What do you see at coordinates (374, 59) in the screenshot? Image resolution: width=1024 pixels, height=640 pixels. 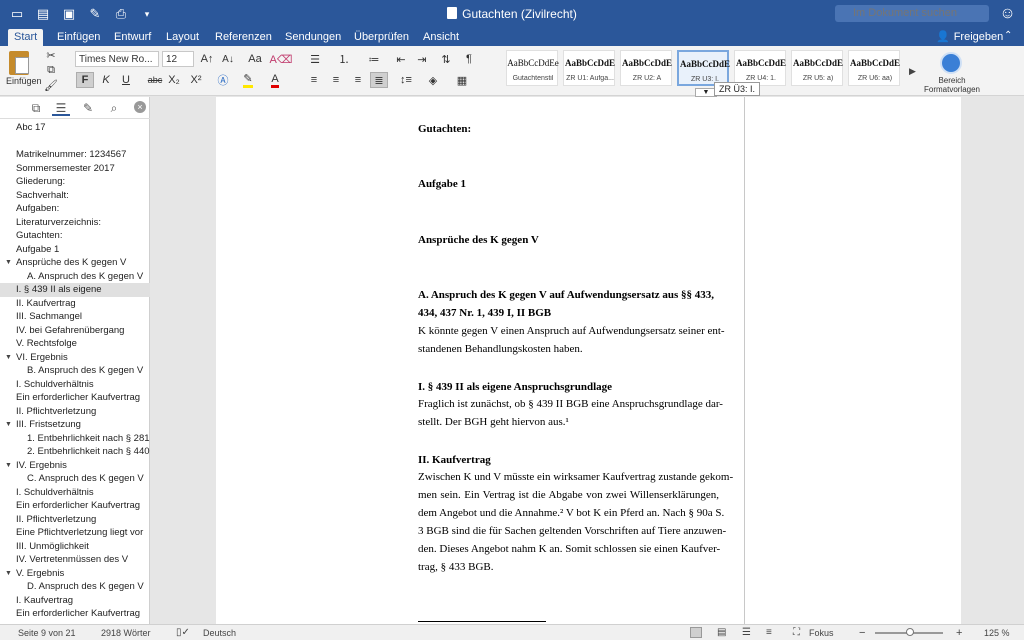 I see `multilevel-list-icon: ≔` at bounding box center [374, 59].